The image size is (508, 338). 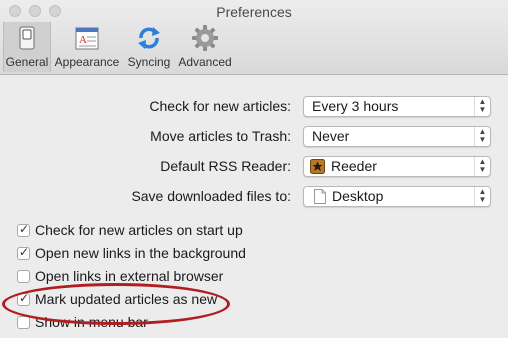 I want to click on check-interval-value: Every 3 hours, so click(x=355, y=106).